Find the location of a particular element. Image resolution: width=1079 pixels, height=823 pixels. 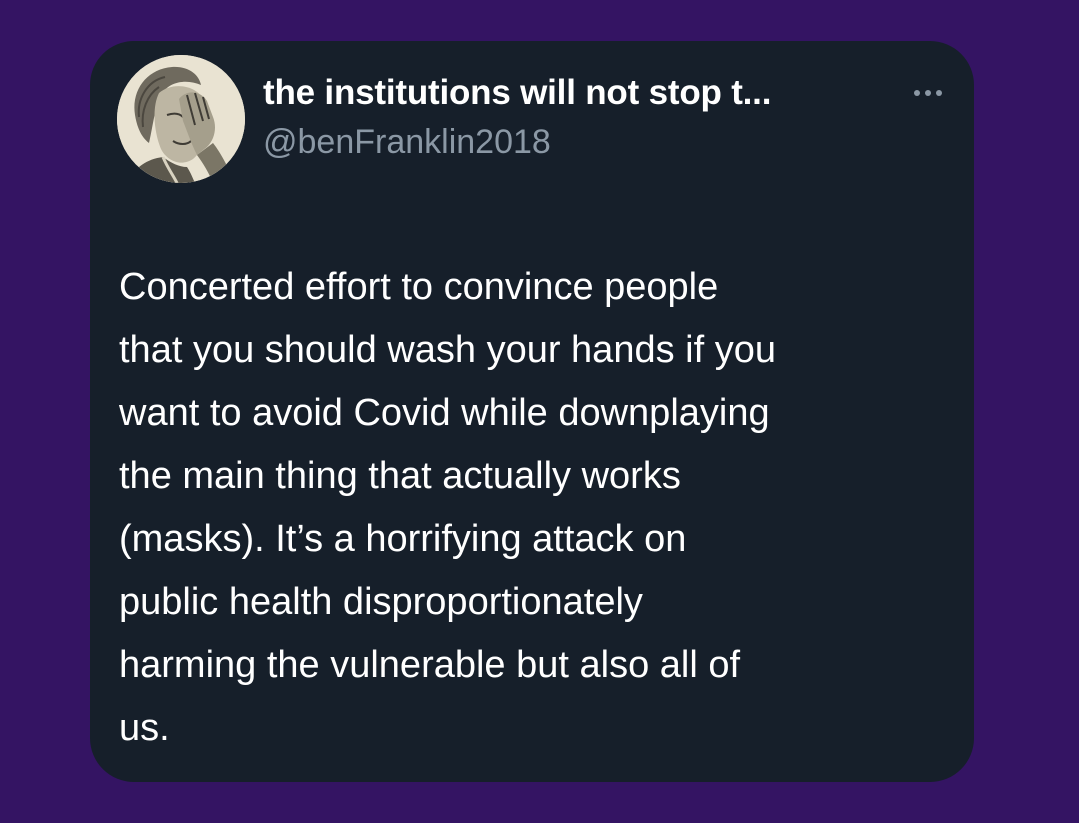

author-handle: @benFranklin2018 is located at coordinates (407, 142).